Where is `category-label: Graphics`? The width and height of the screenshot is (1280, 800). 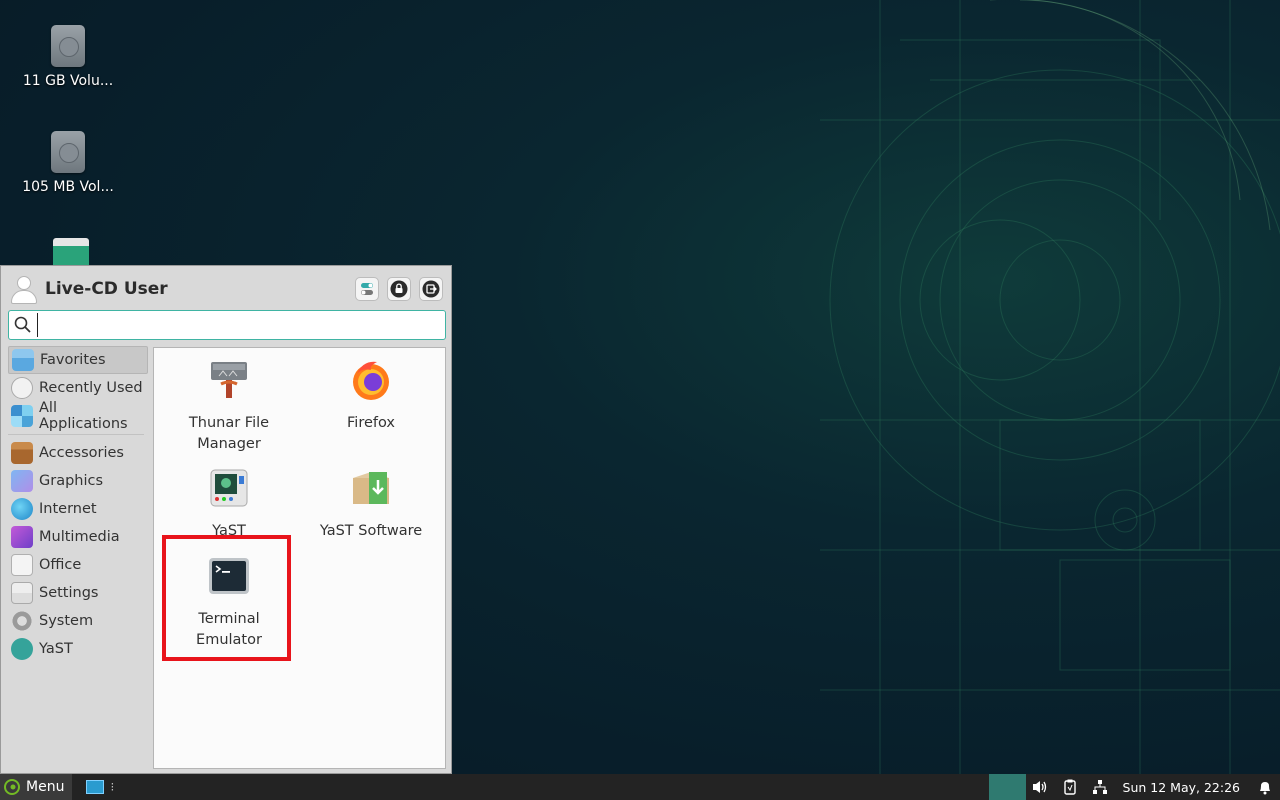
category-label: Graphics is located at coordinates (71, 481).